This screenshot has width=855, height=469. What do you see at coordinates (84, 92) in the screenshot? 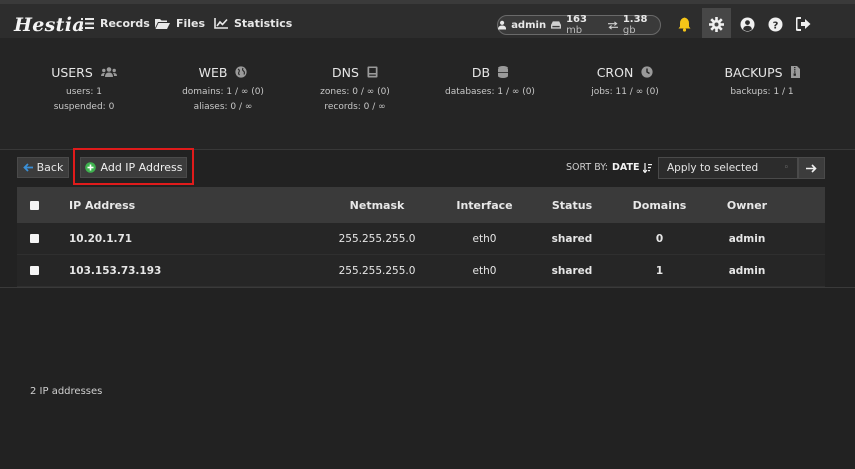
I see `stat-users-count: users: 1` at bounding box center [84, 92].